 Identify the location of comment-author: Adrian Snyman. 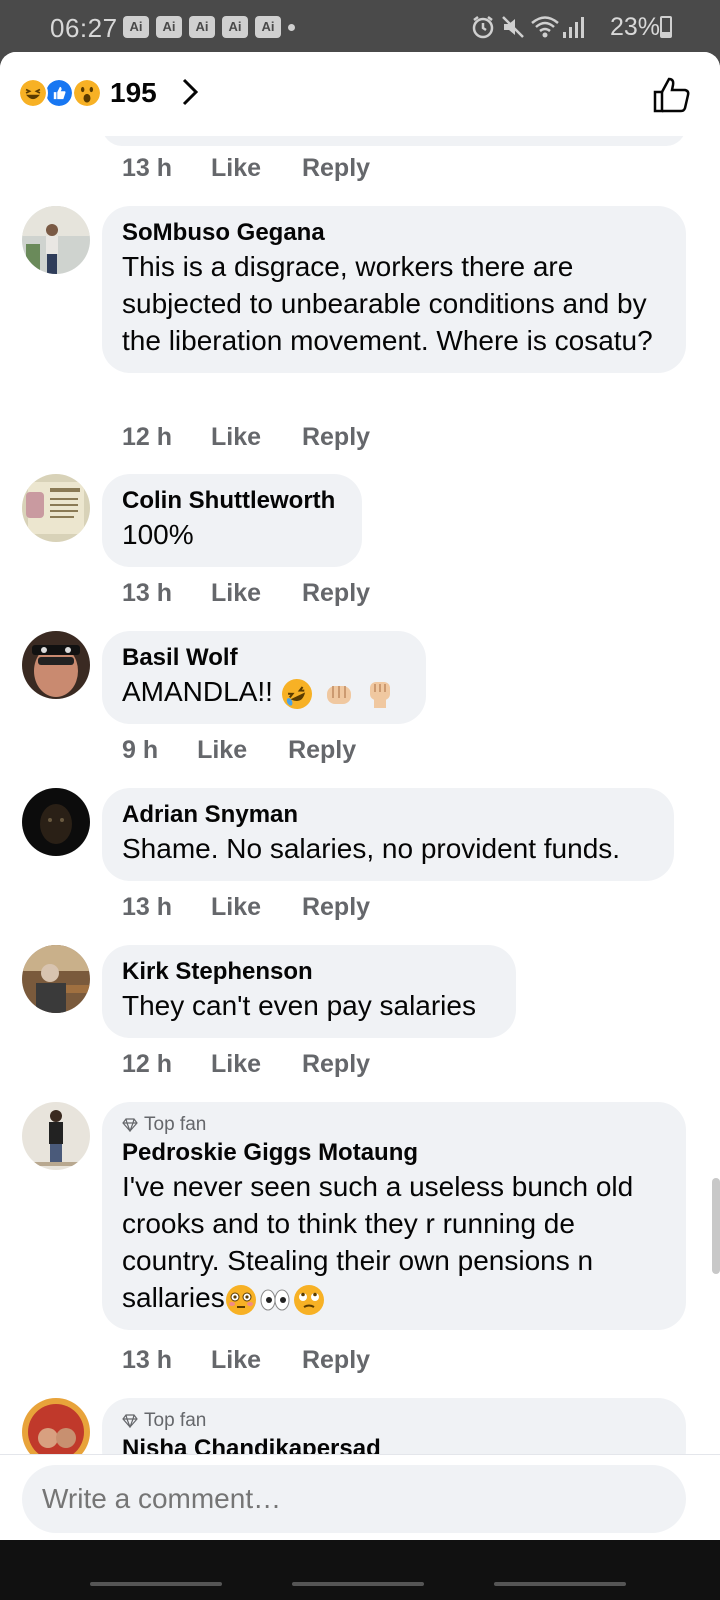
(388, 815).